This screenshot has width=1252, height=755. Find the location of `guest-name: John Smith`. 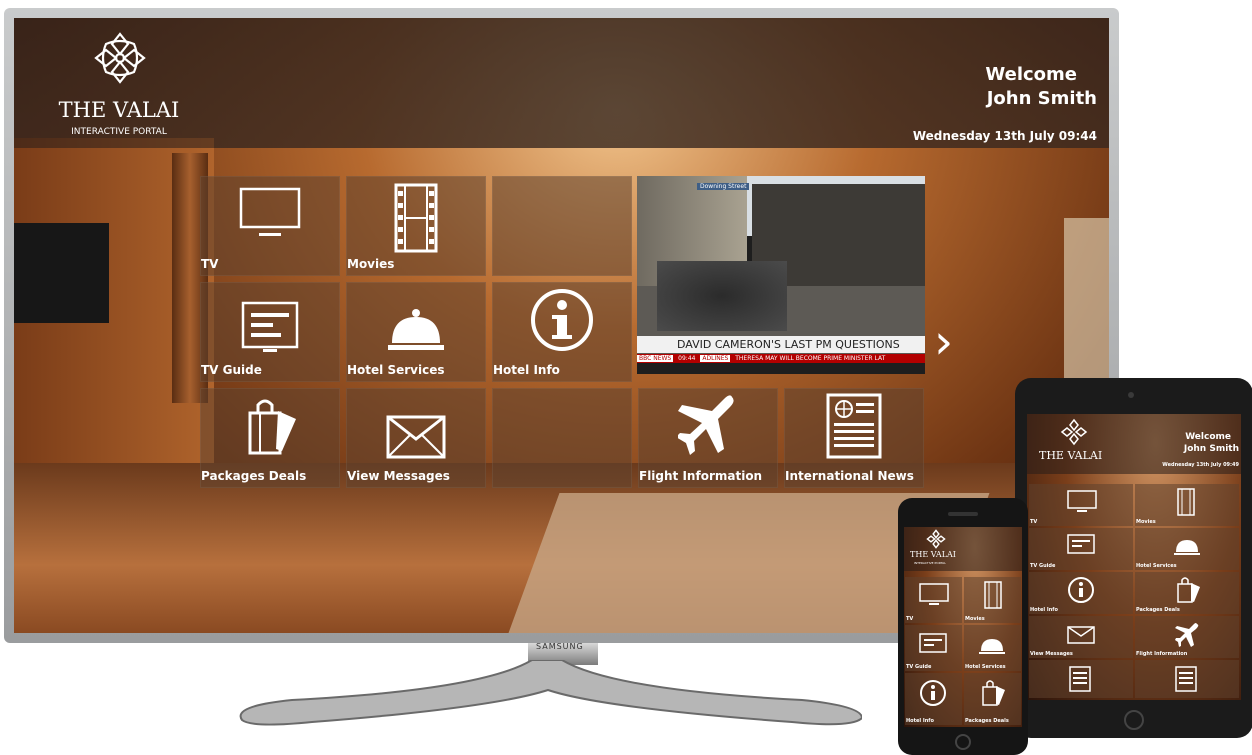

guest-name: John Smith is located at coordinates (1211, 449).